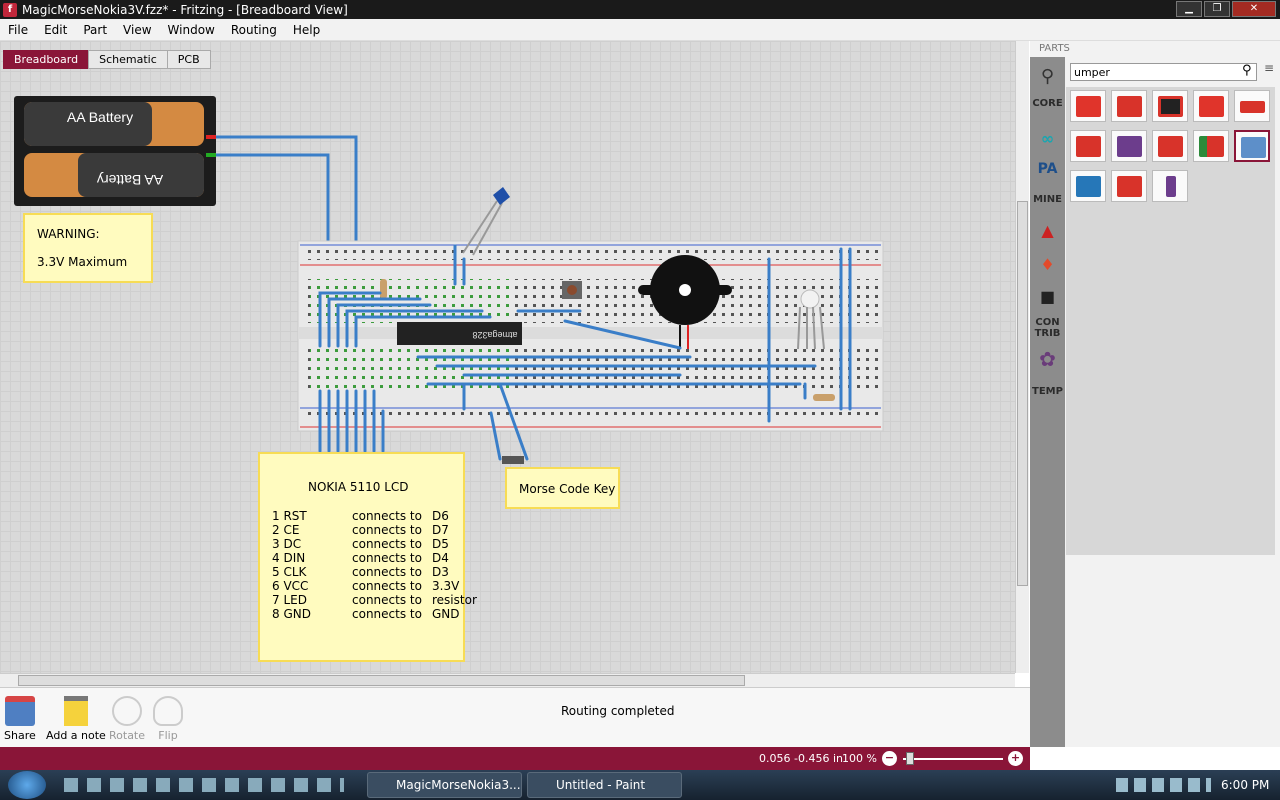 This screenshot has height=800, width=1280. I want to click on share-button: Share, so click(20, 719).